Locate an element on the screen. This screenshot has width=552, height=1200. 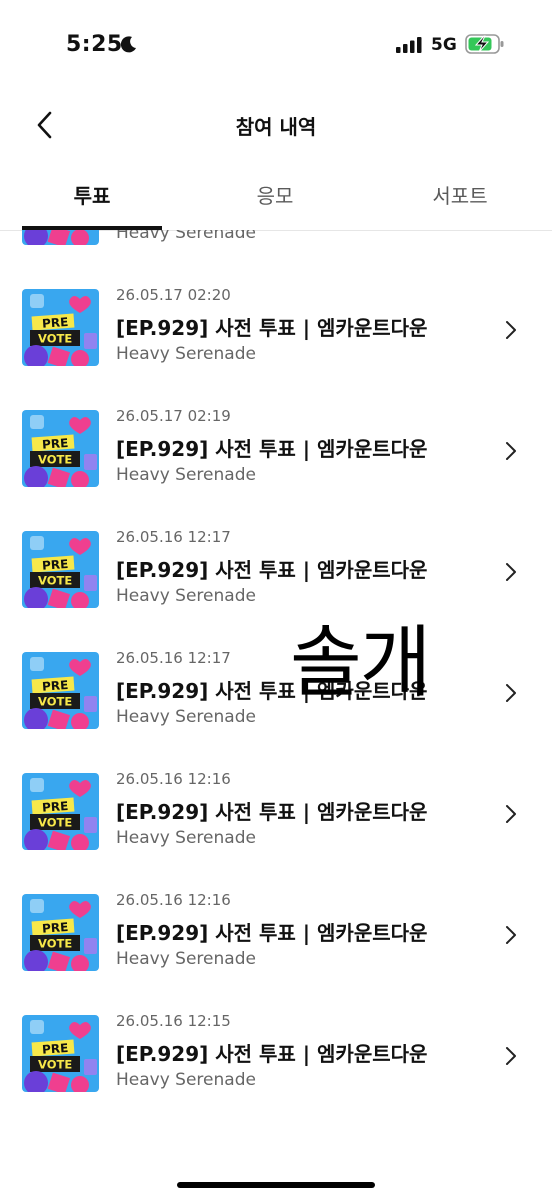
status-time: 5:25 is located at coordinates (94, 44).